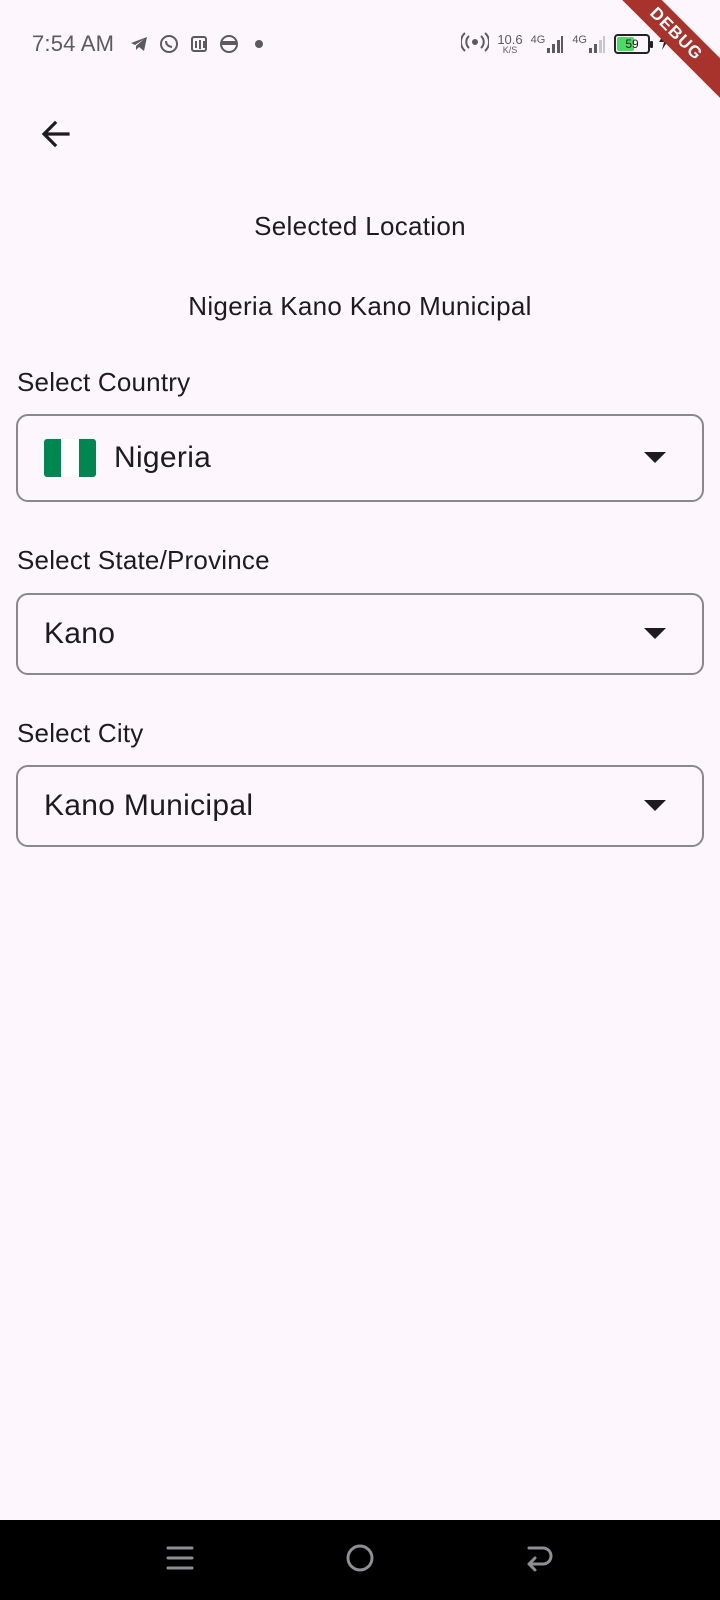 The height and width of the screenshot is (1600, 720). What do you see at coordinates (149, 805) in the screenshot?
I see `city-value: Kano Municipal` at bounding box center [149, 805].